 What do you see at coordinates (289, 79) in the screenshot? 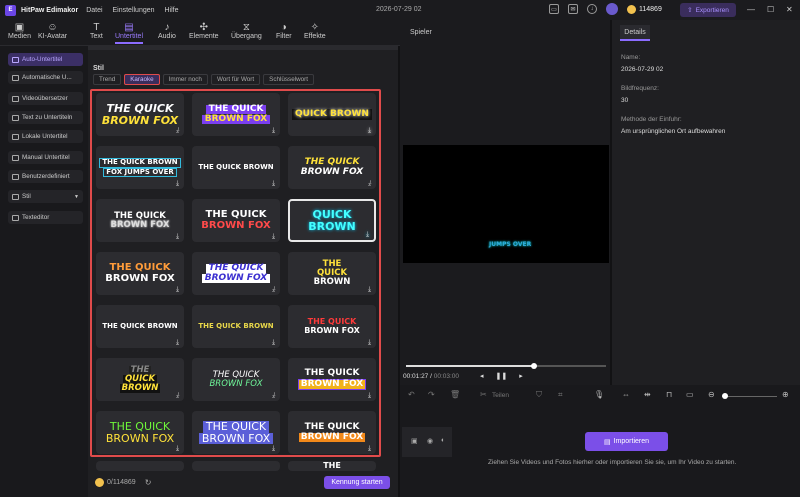
I see `tab-keyword: Schlüsselwort` at bounding box center [289, 79].